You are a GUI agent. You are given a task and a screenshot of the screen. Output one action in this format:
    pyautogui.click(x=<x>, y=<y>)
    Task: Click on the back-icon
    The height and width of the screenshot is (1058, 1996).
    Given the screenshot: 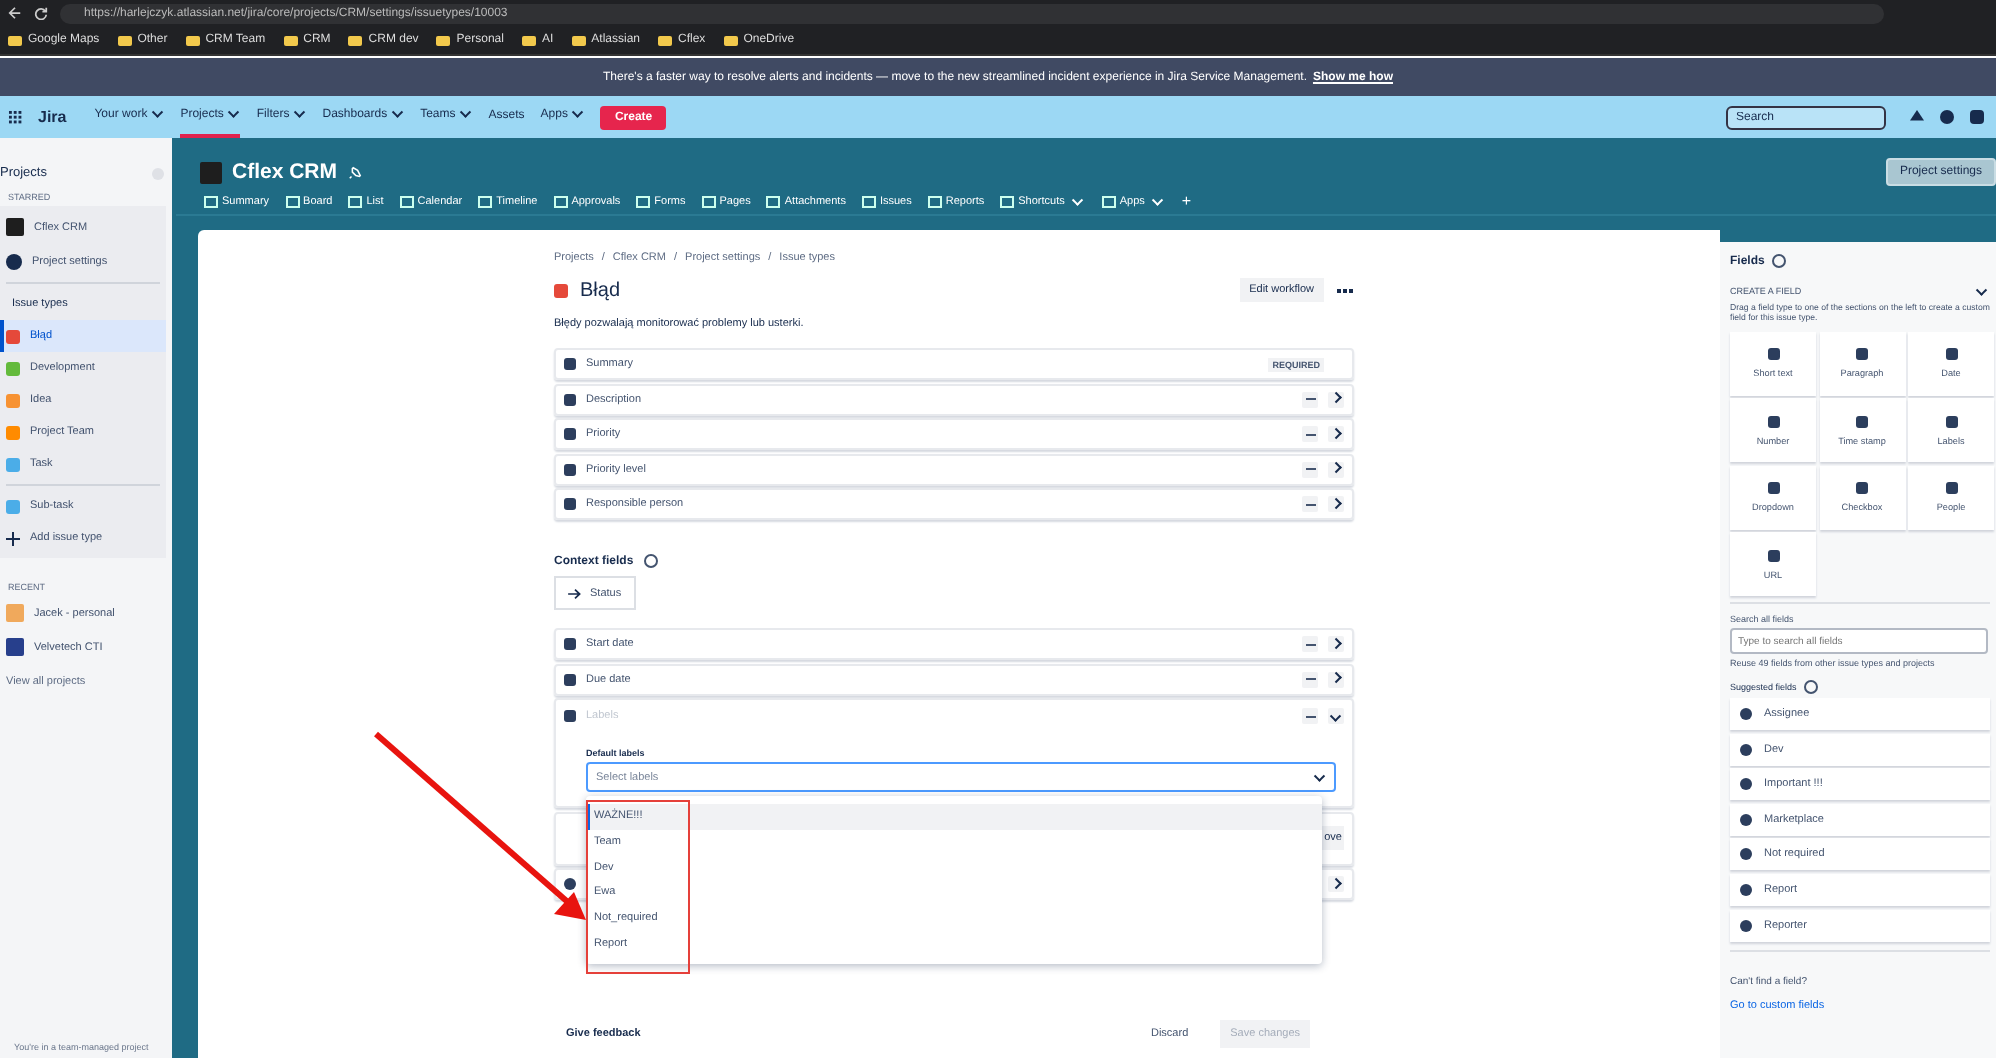 What is the action you would take?
    pyautogui.click(x=15, y=13)
    